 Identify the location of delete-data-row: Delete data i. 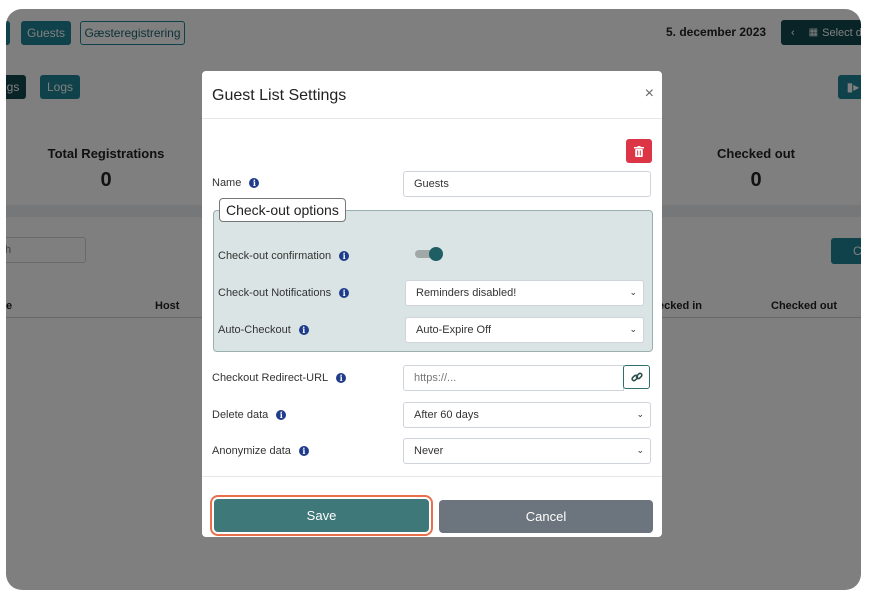
(249, 415).